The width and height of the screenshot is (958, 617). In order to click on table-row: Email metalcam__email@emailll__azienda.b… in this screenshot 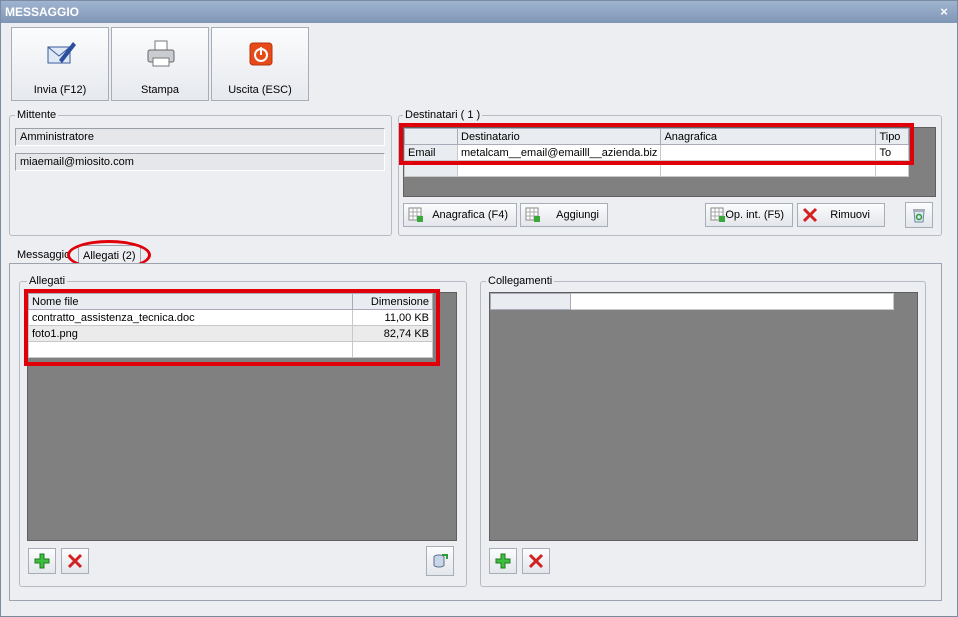, I will do `click(657, 152)`.